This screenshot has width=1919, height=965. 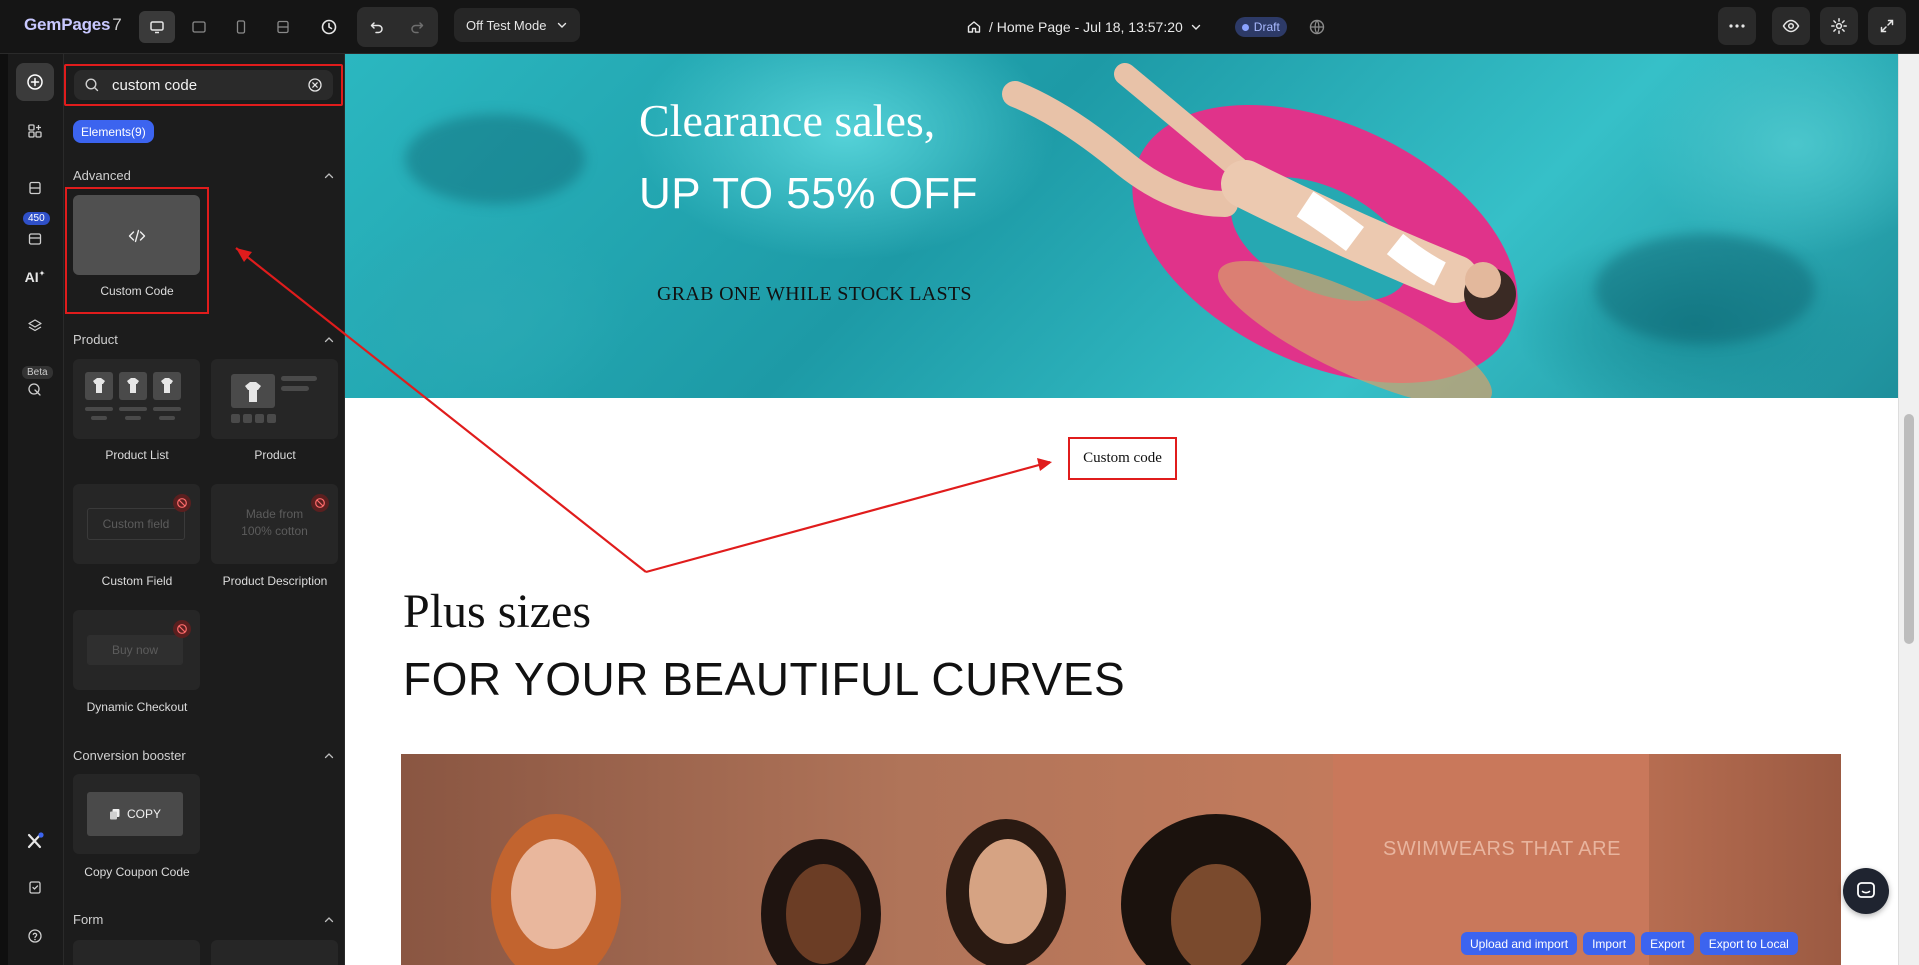 What do you see at coordinates (35, 887) in the screenshot?
I see `tasks-button` at bounding box center [35, 887].